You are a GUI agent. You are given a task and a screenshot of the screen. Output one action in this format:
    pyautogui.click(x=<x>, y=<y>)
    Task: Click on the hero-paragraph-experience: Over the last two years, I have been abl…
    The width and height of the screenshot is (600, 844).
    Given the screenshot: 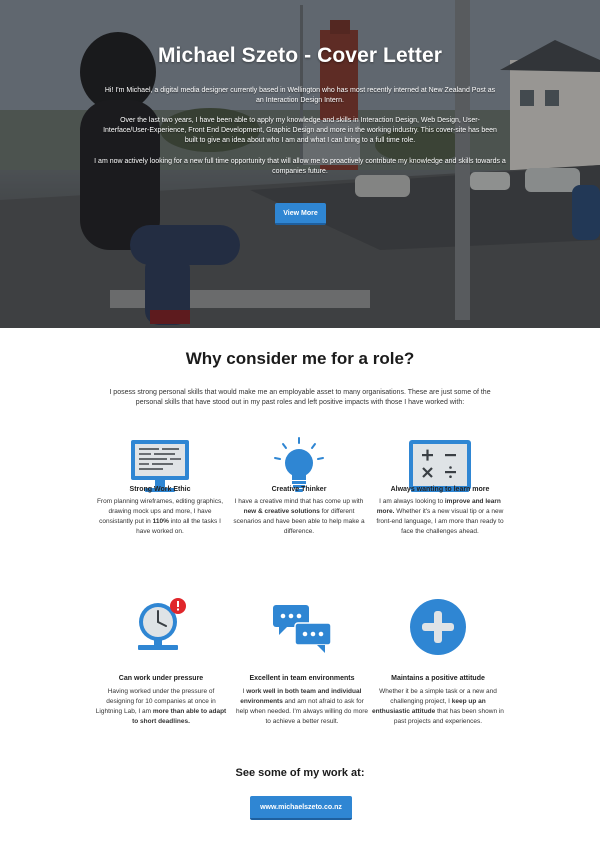 What is the action you would take?
    pyautogui.click(x=300, y=130)
    